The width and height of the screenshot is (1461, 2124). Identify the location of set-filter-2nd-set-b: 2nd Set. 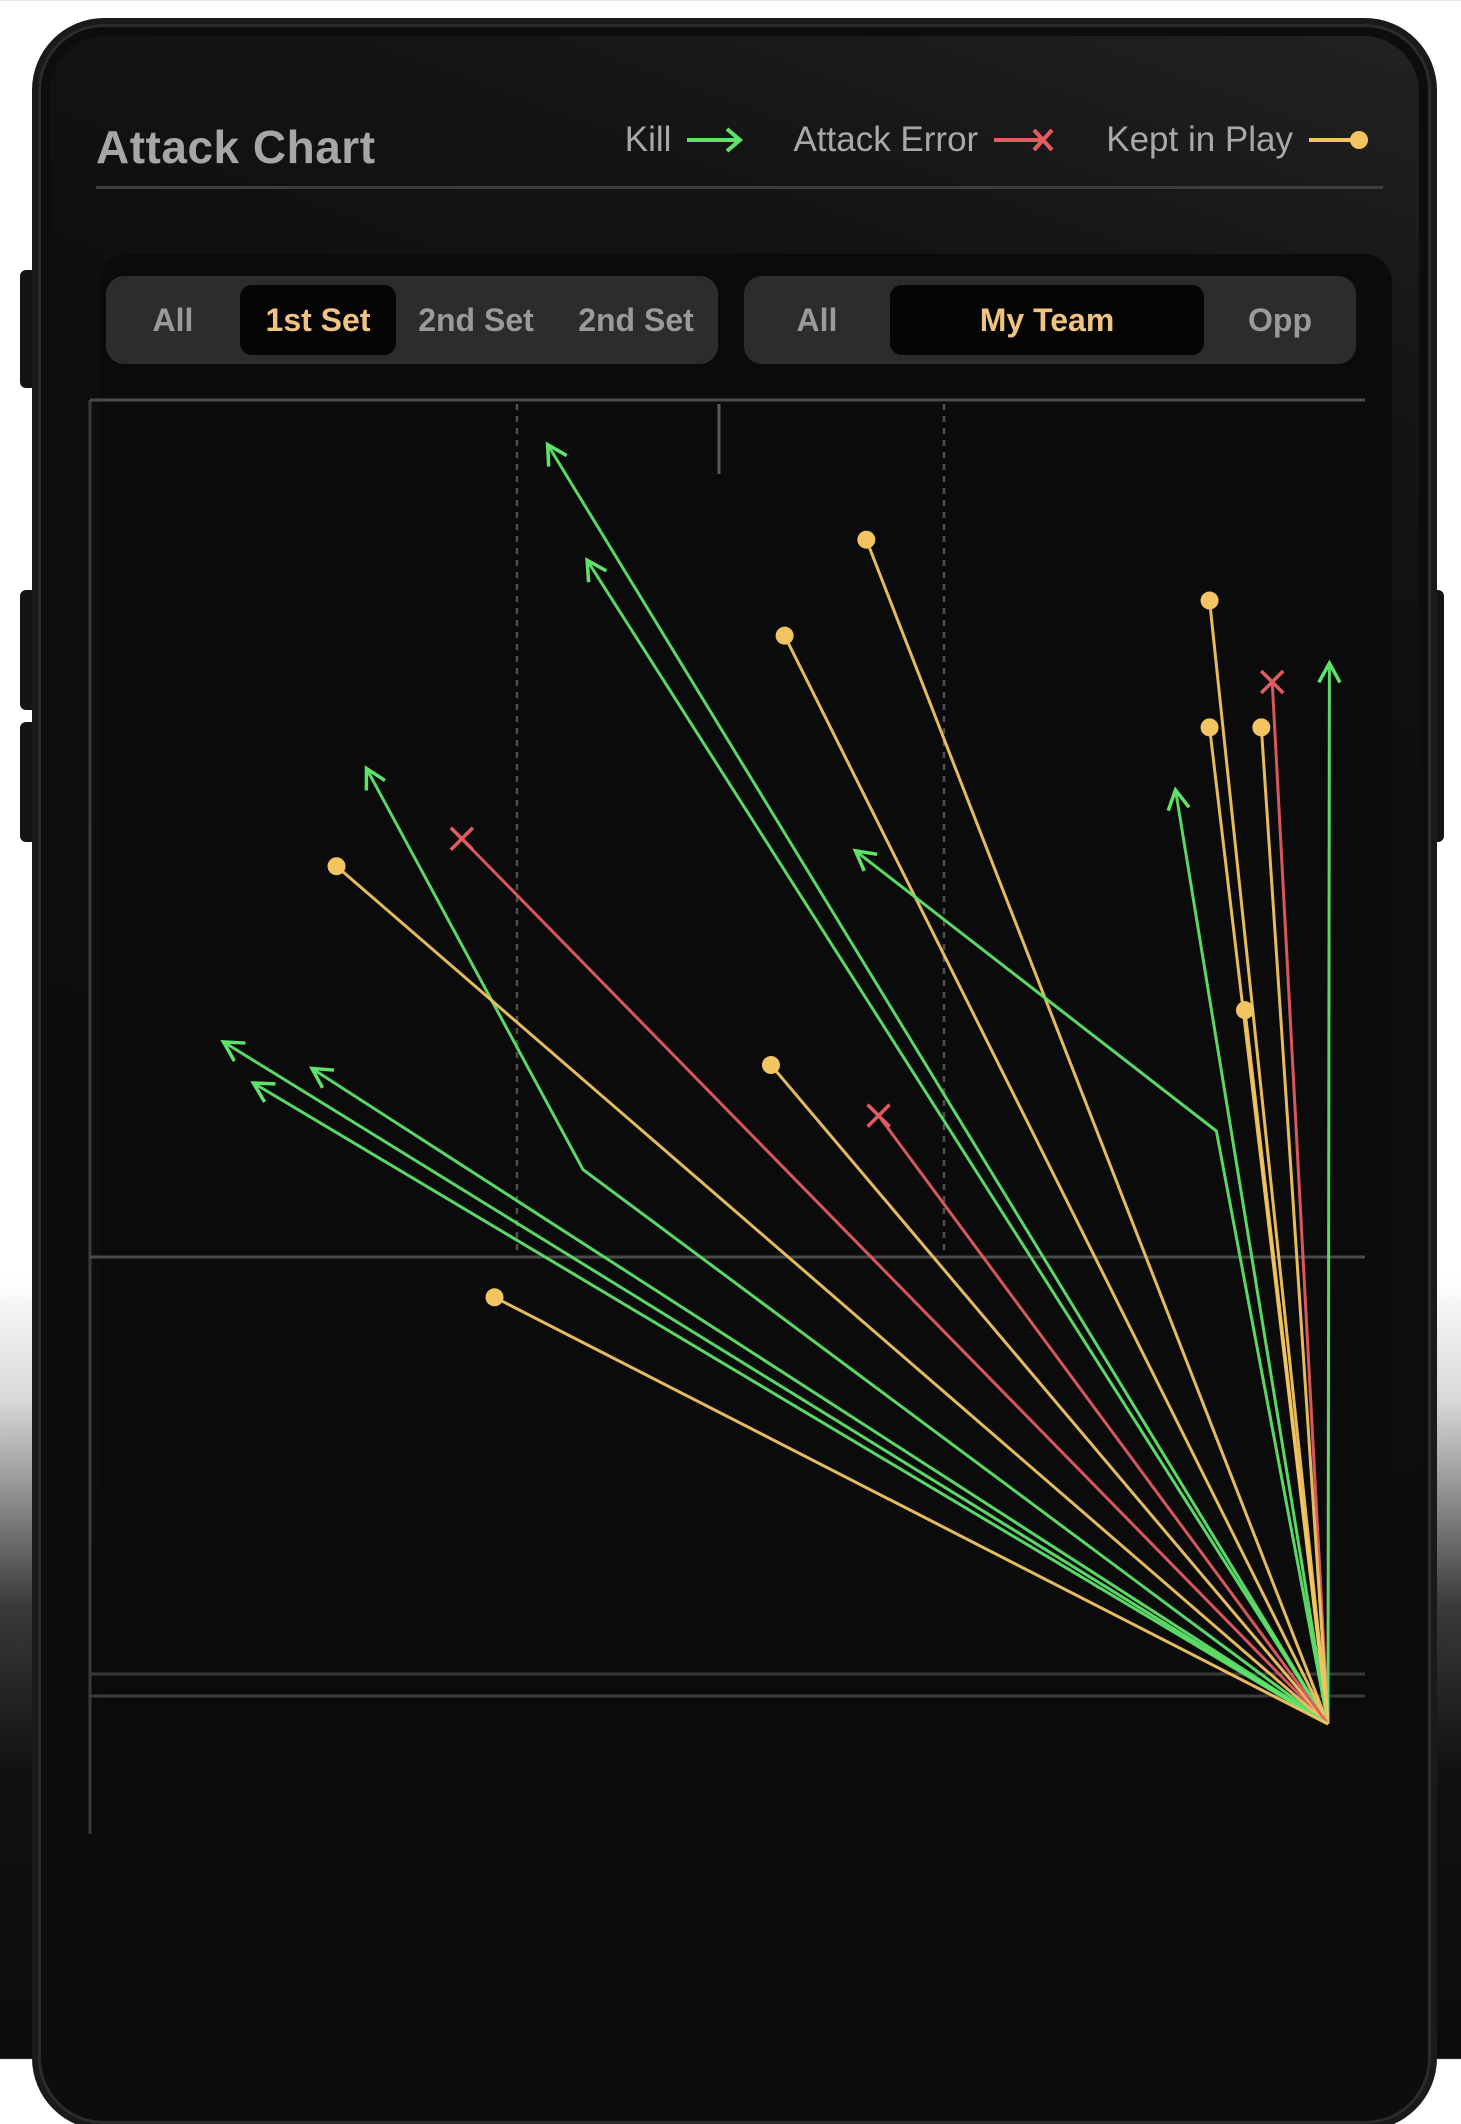
(636, 320).